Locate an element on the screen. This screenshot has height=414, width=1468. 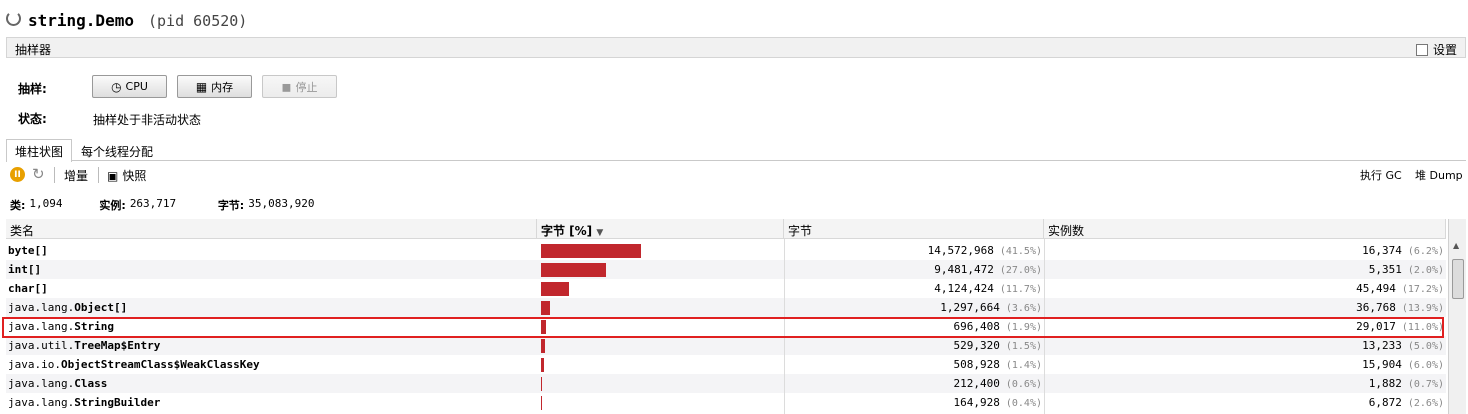
class-name-cell: int[] is located at coordinates (24, 269).